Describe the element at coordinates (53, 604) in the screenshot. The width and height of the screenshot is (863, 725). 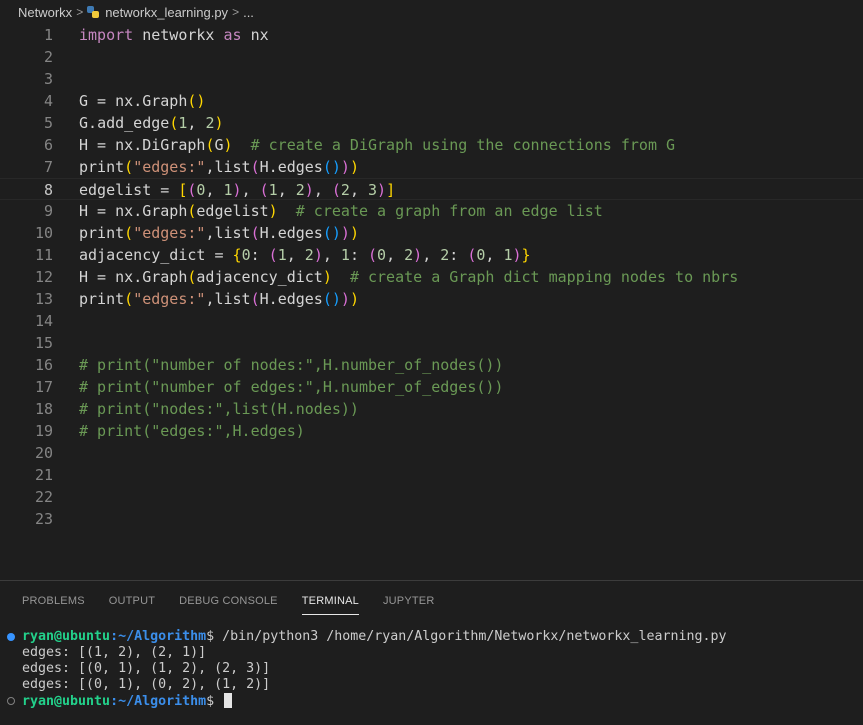
I see `tab-problems: PROBLEMS` at that location.